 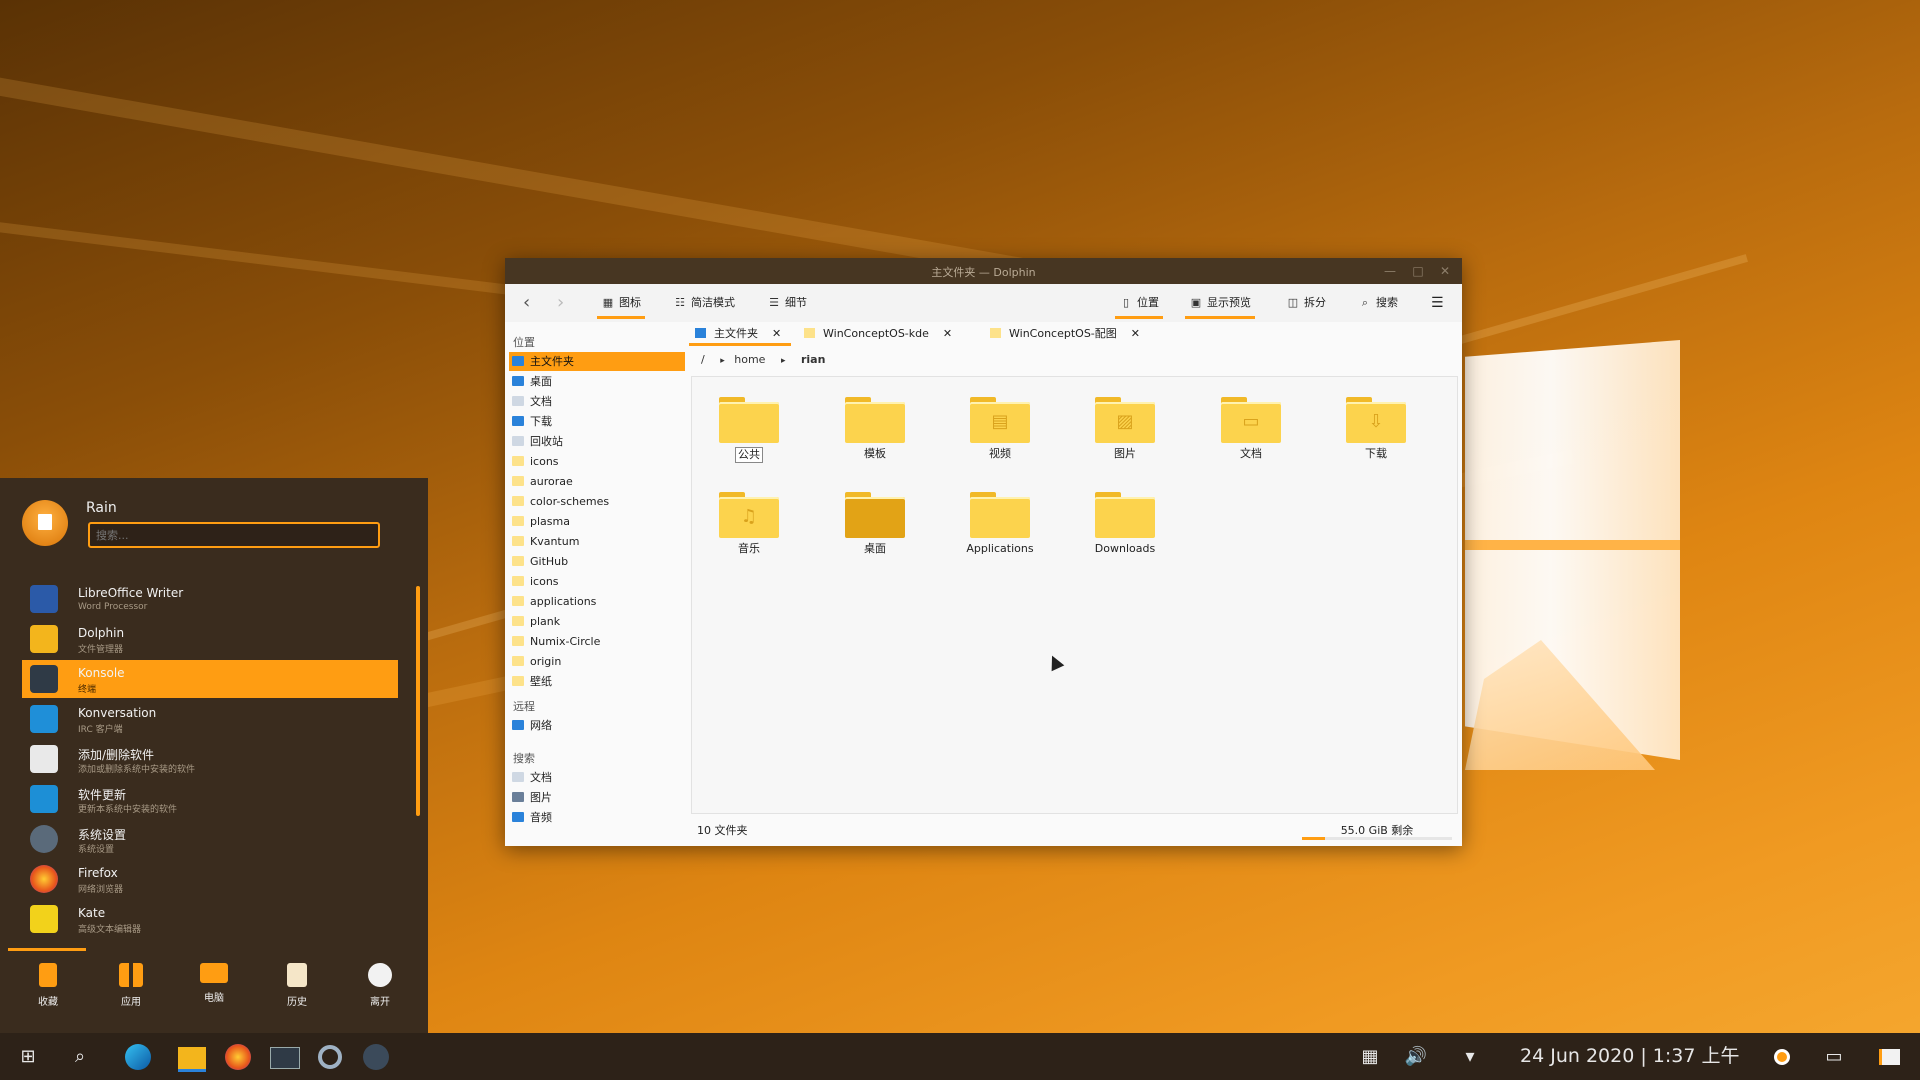 What do you see at coordinates (234, 535) in the screenshot?
I see `start-search-input` at bounding box center [234, 535].